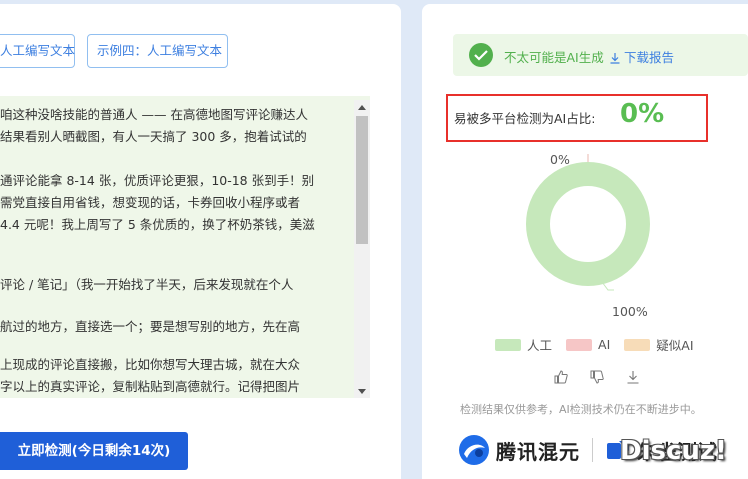 Image resolution: width=748 pixels, height=479 pixels. I want to click on text-line: 字以上的真实评论，复制粘贴到高德就行。记得把图片, so click(150, 386).